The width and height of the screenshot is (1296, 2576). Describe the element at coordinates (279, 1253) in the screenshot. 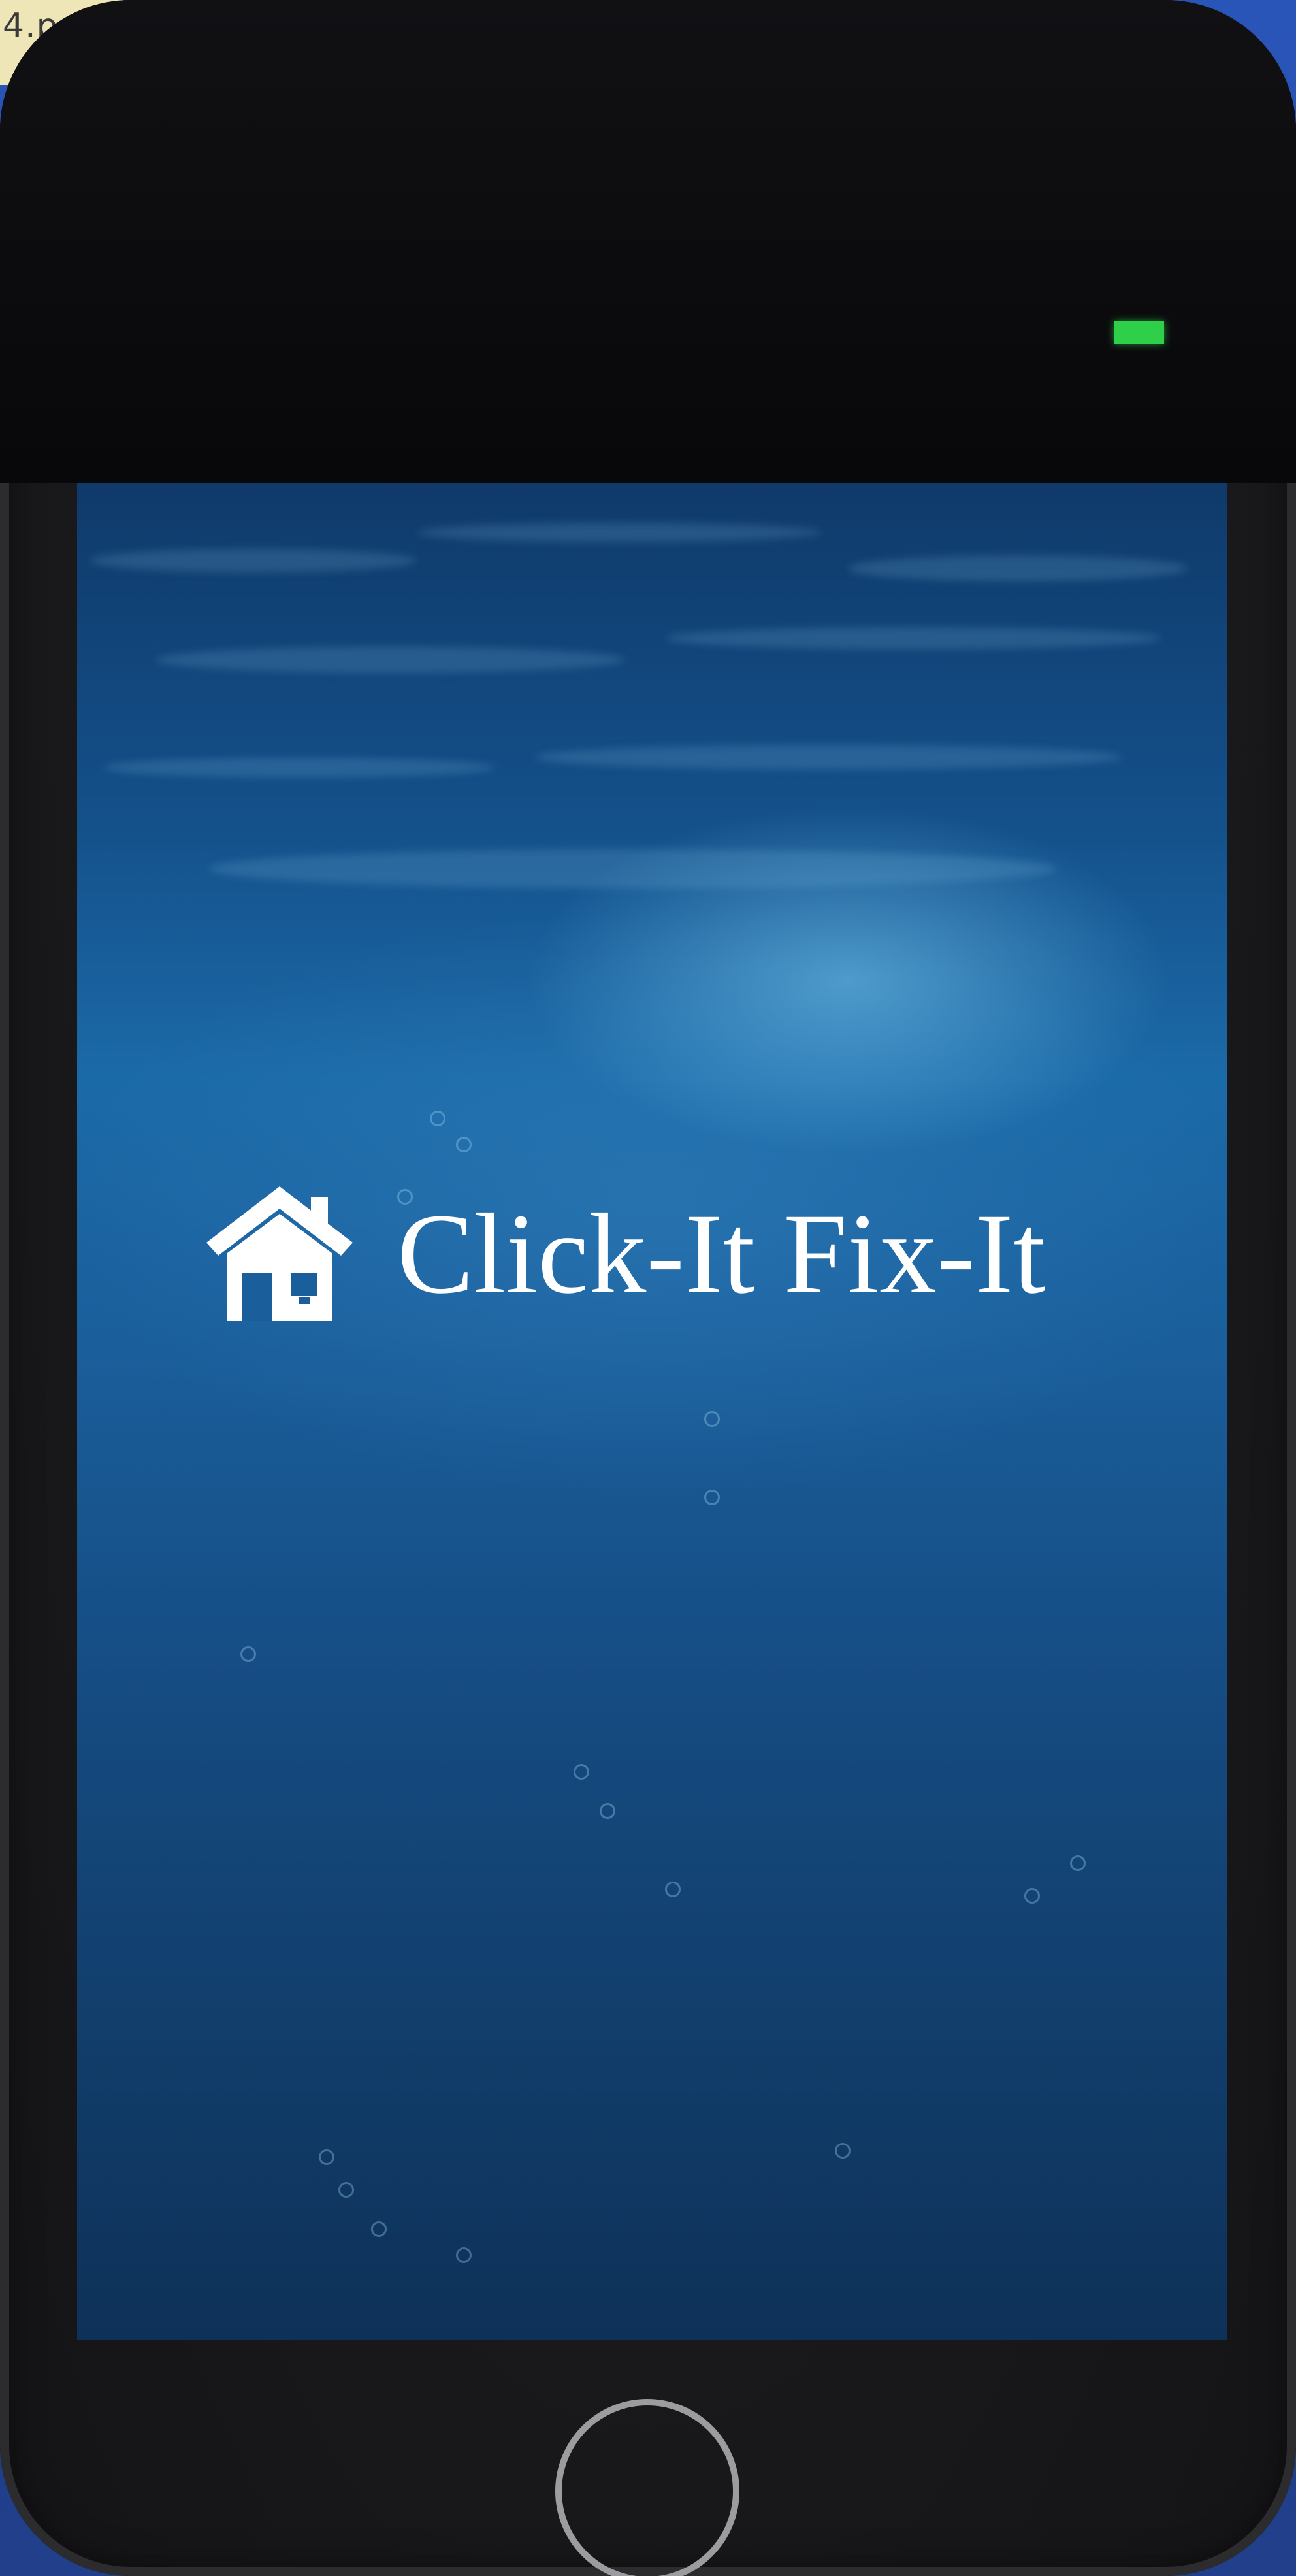

I see `home-icon` at that location.